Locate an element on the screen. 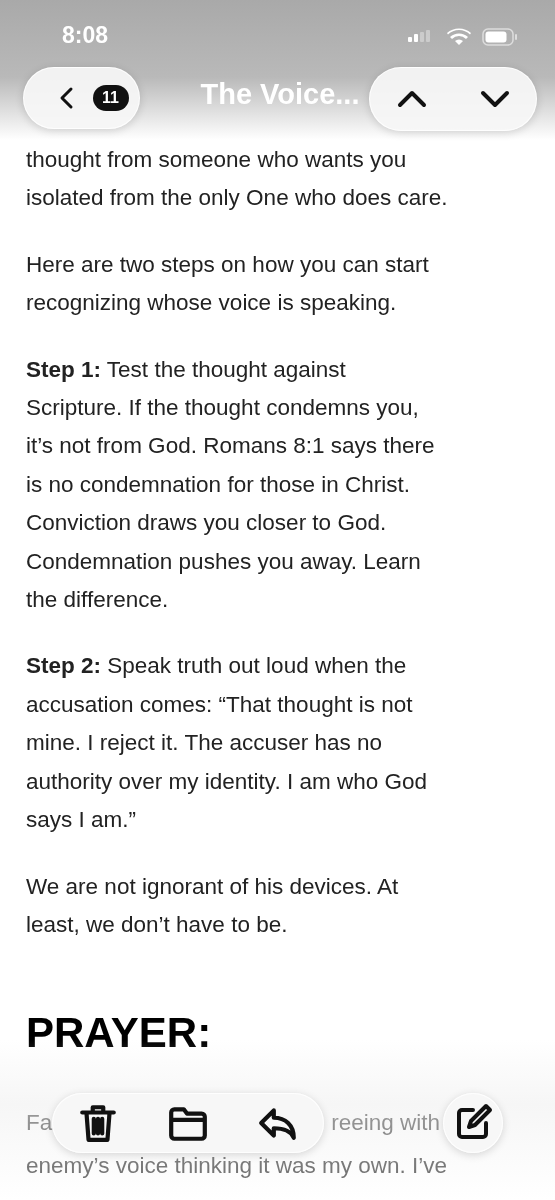 The width and height of the screenshot is (555, 1200). battery-icon is located at coordinates (500, 37).